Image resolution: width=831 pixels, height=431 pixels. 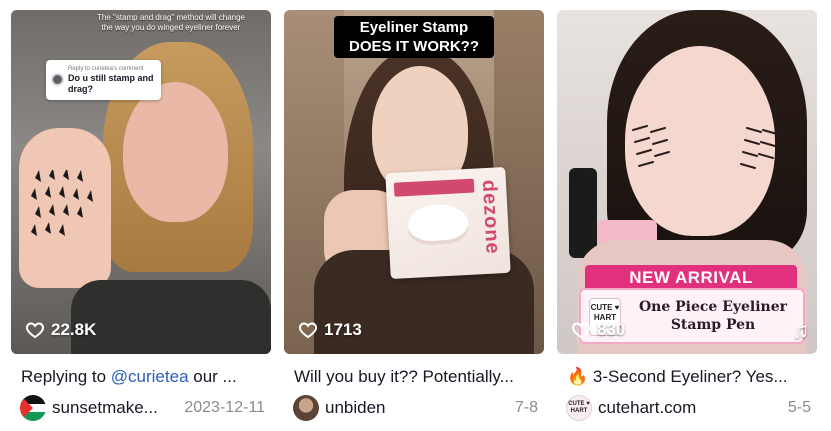 What do you see at coordinates (57, 79) in the screenshot?
I see `commenter-avatar` at bounding box center [57, 79].